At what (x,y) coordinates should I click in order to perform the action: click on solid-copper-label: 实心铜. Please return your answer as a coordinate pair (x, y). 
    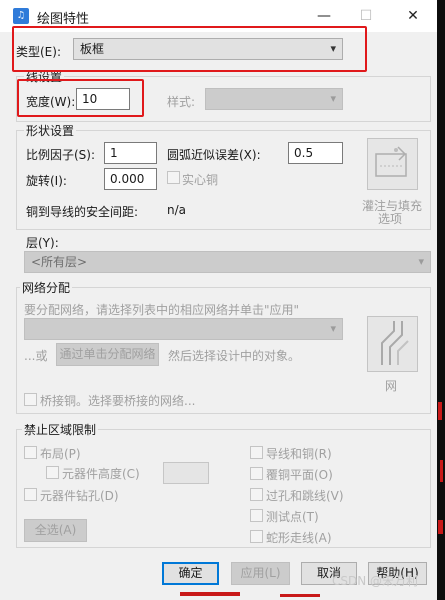
    Looking at the image, I should click on (200, 180).